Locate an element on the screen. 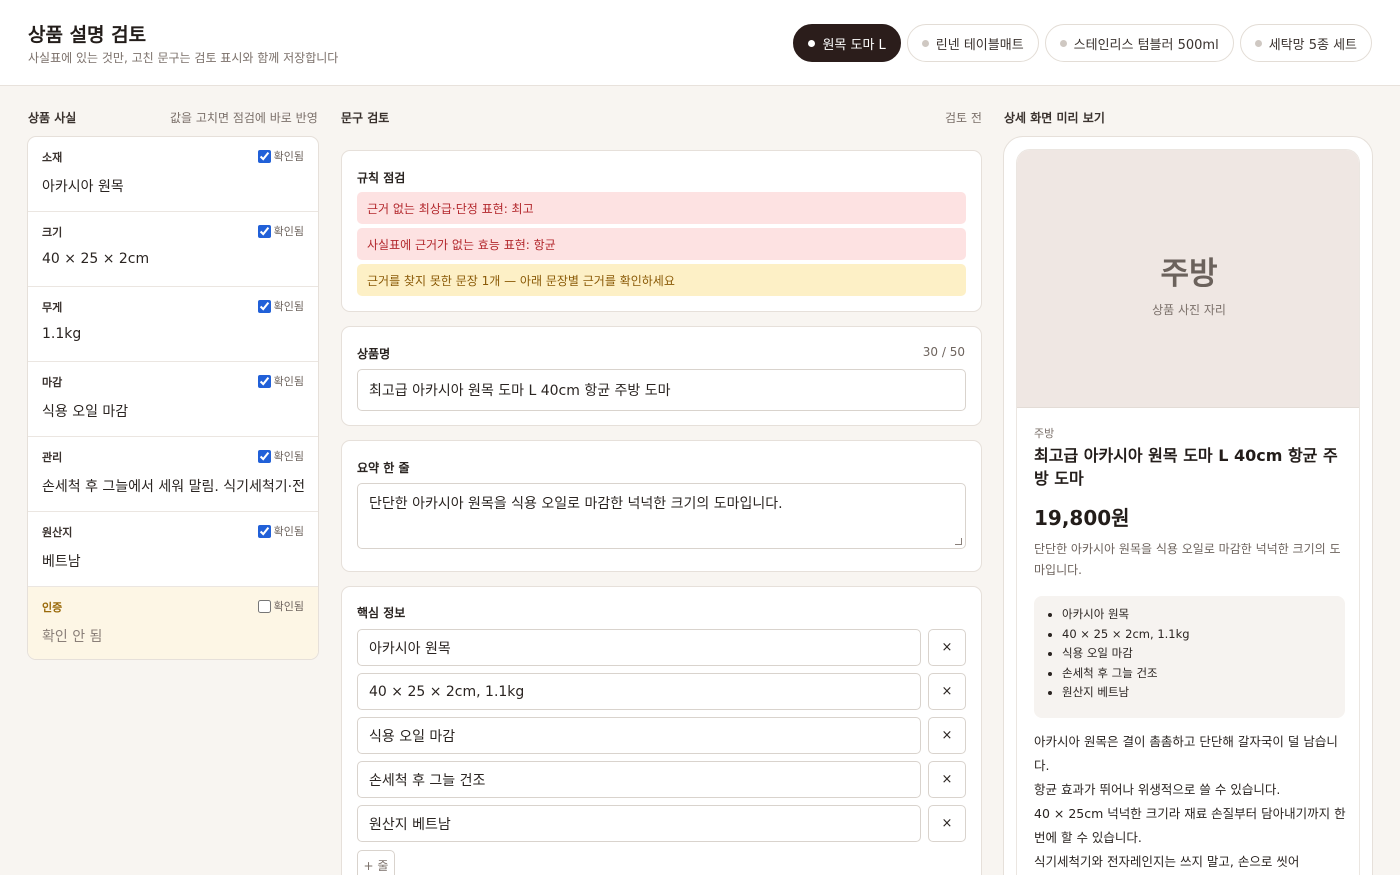 This screenshot has width=1400, height=875. preview-summary: 단단한 아카시아 원목을 식용 오일로 마감한 넉넉한 크기의 도마입니다. is located at coordinates (1187, 559).